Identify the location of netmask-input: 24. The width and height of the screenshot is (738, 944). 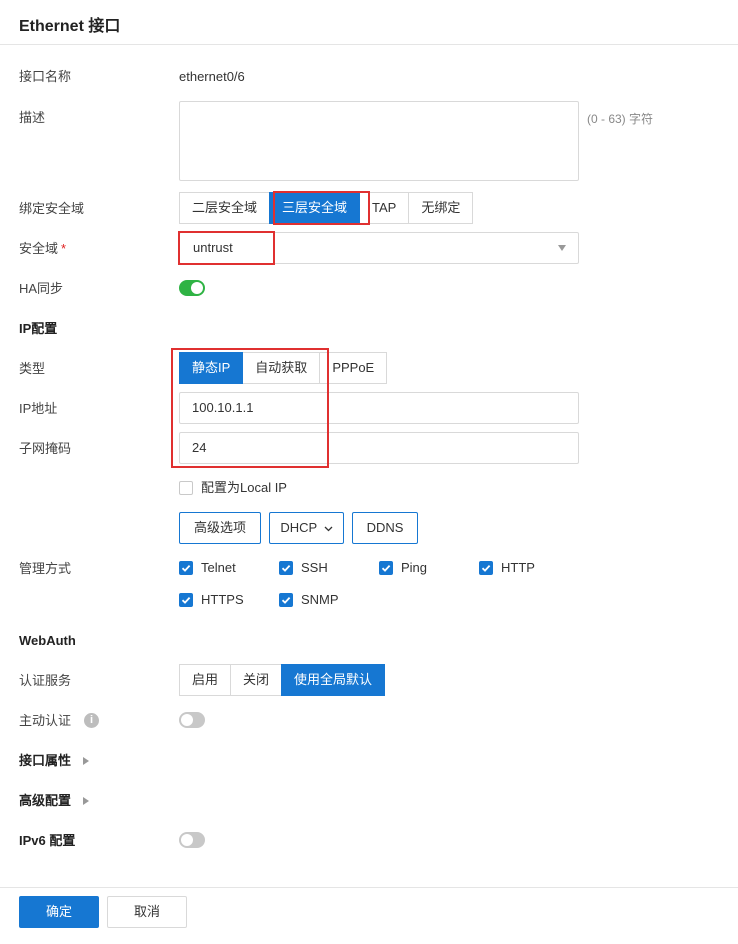
(379, 448).